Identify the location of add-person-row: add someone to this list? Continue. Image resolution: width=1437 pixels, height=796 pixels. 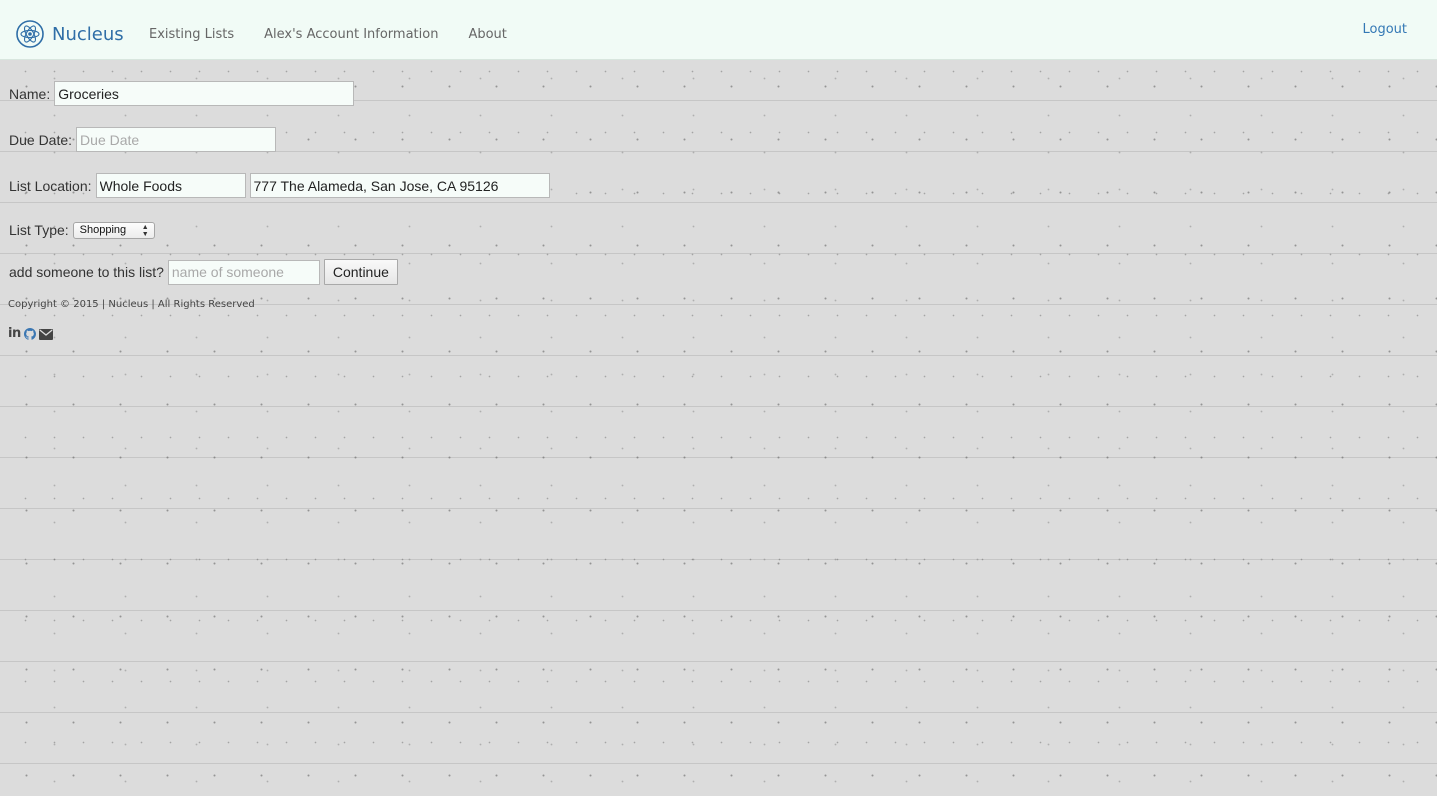
(203, 272).